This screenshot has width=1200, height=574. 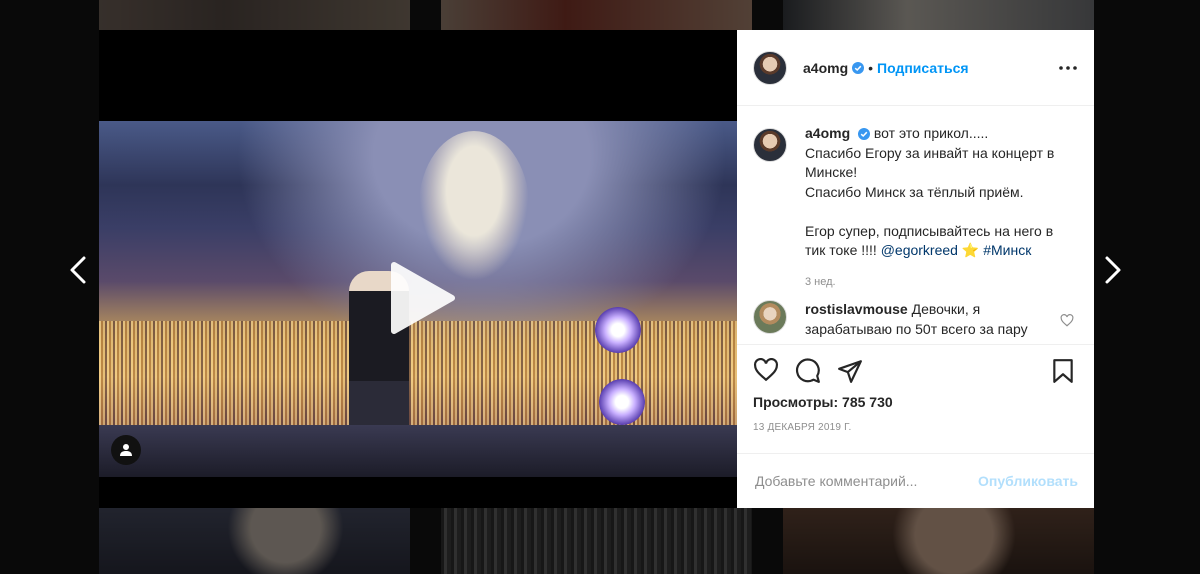 I want to click on caption-line: Минске!, so click(x=831, y=172).